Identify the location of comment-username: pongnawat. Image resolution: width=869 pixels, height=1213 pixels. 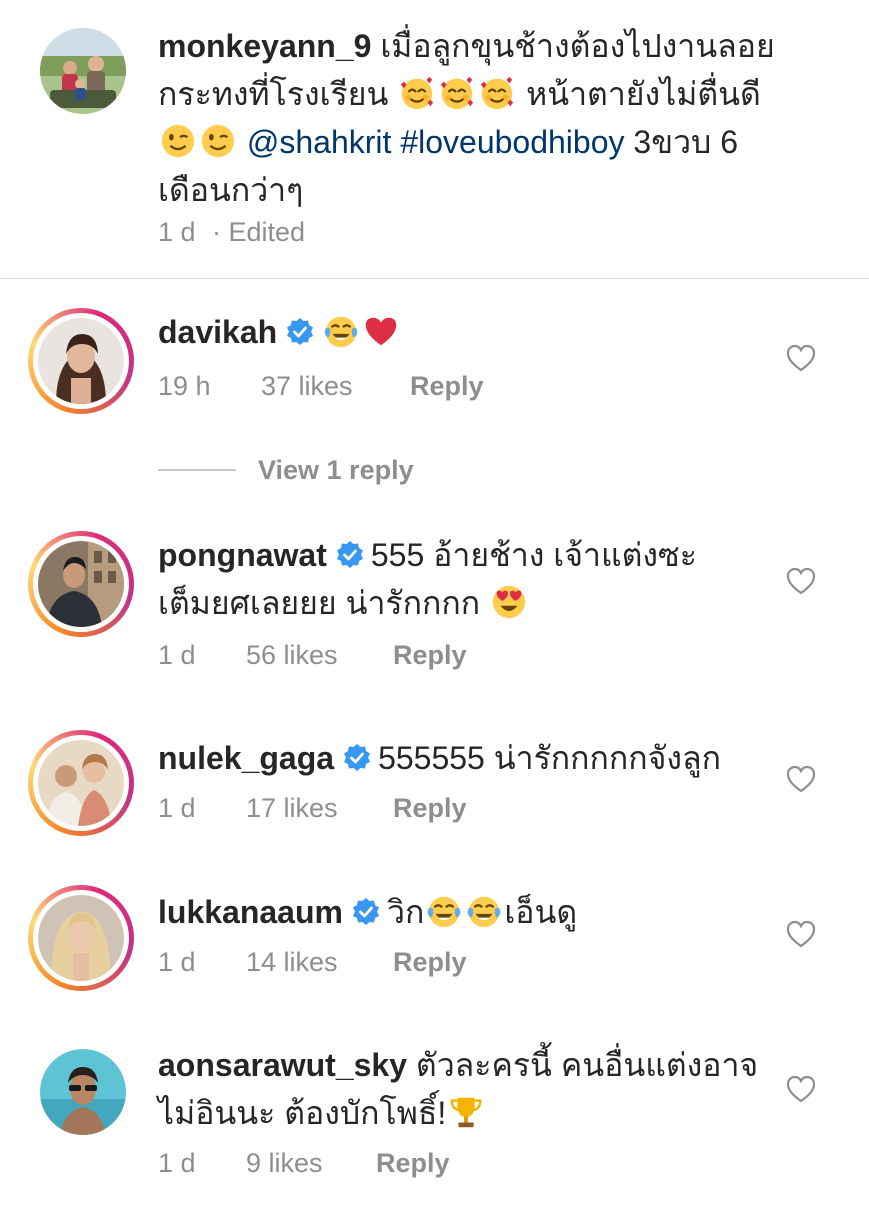
(242, 555).